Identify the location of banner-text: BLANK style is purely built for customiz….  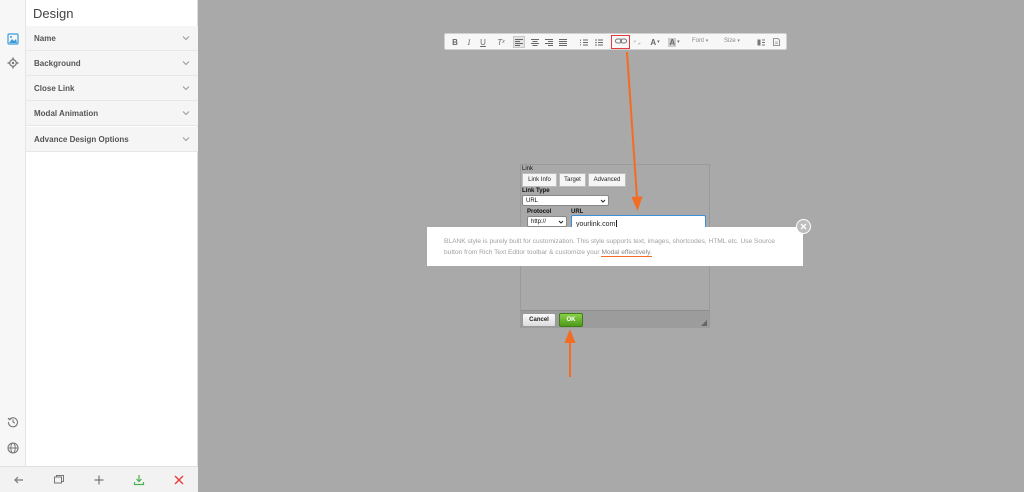
(619, 247).